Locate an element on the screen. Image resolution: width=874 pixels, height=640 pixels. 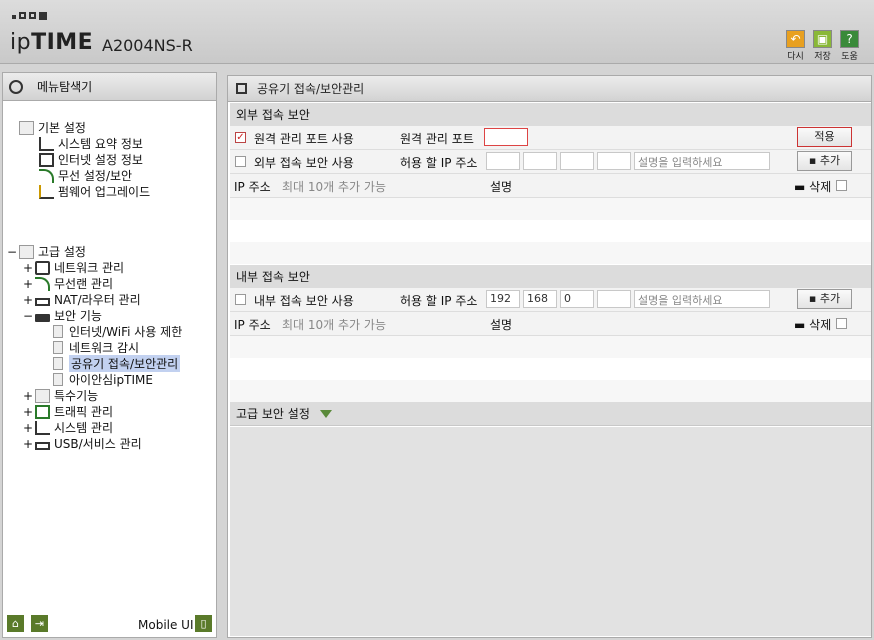
tree-basic-settings: 기본 설정 is located at coordinates (52, 127).